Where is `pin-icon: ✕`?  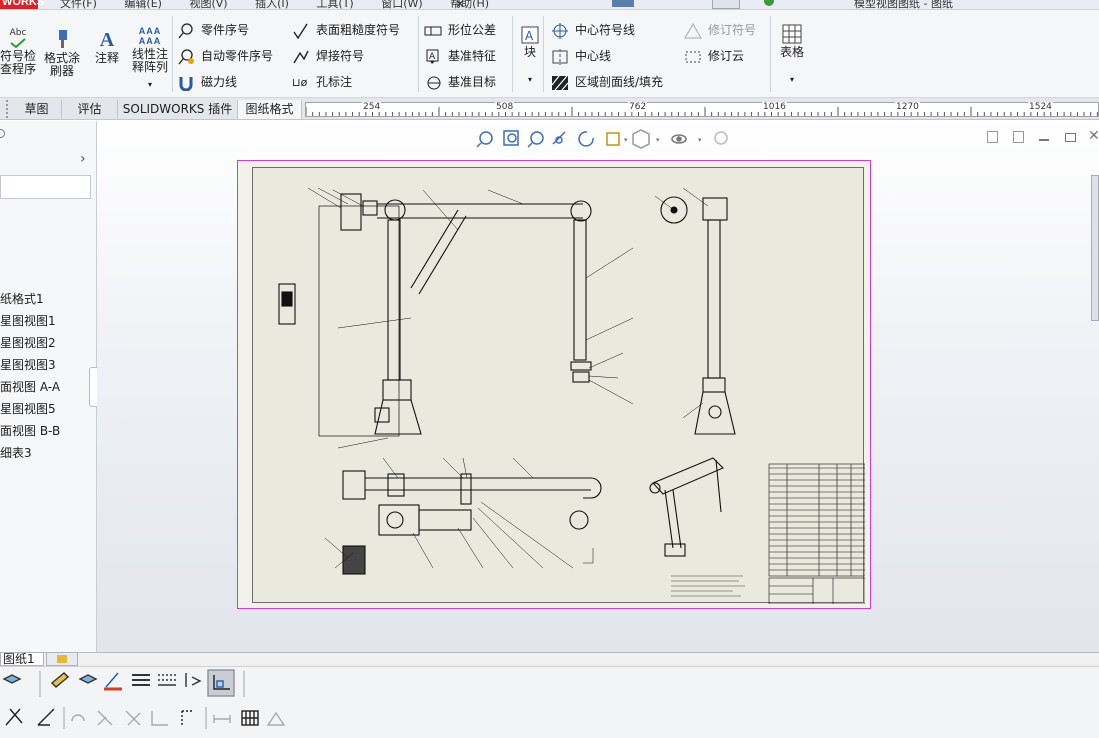 pin-icon: ✕ is located at coordinates (460, 4).